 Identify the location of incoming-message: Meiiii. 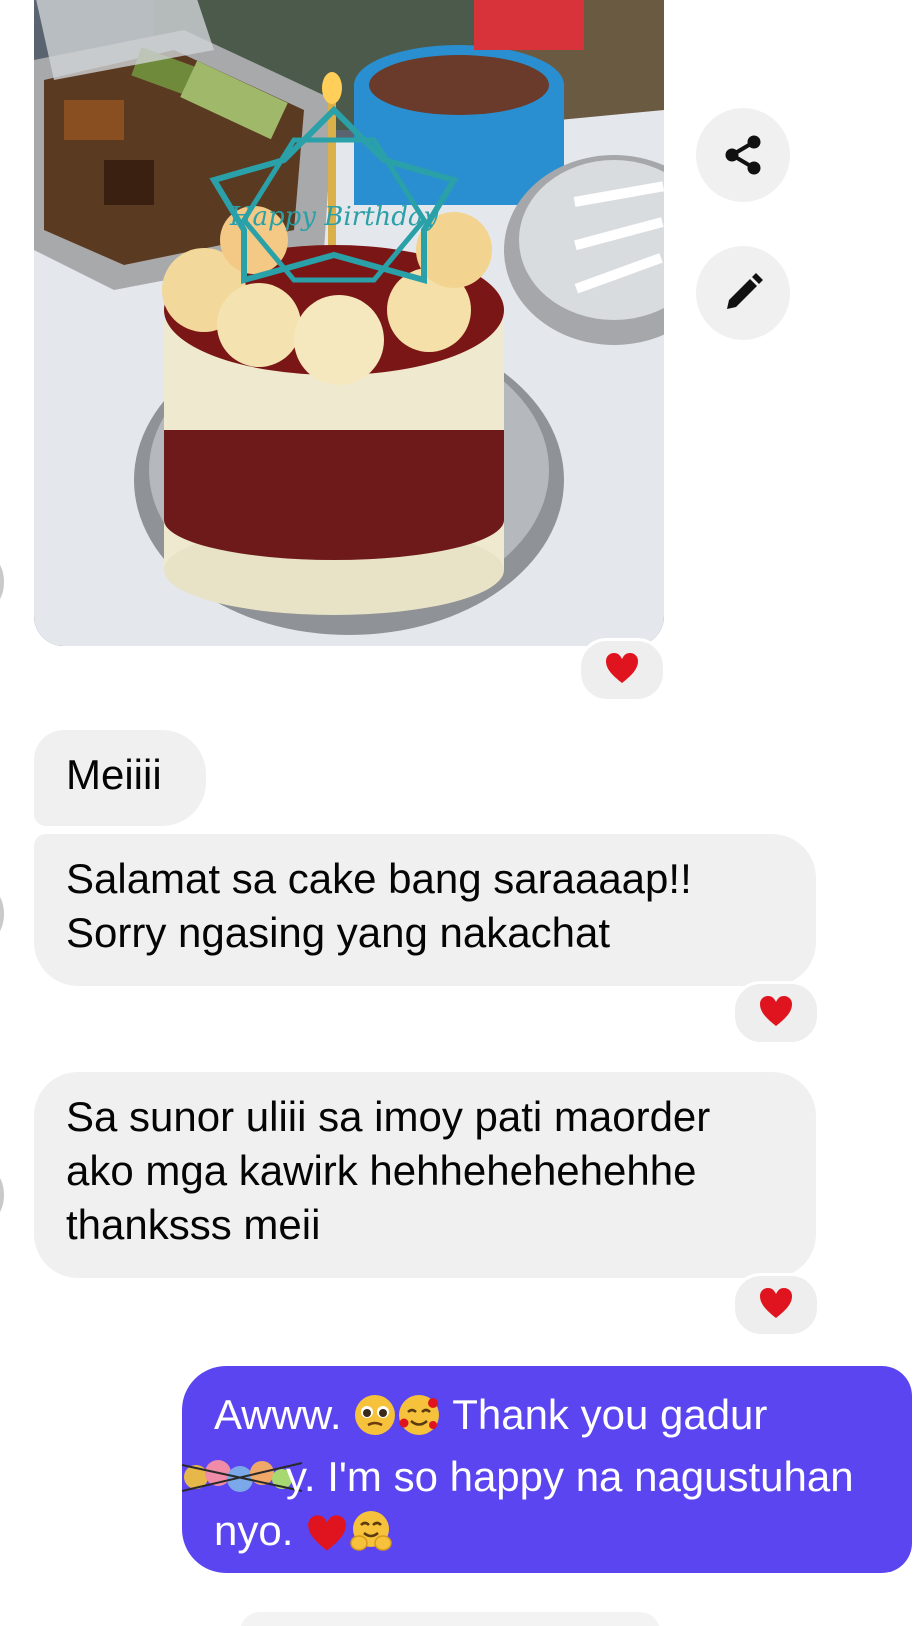
(120, 778).